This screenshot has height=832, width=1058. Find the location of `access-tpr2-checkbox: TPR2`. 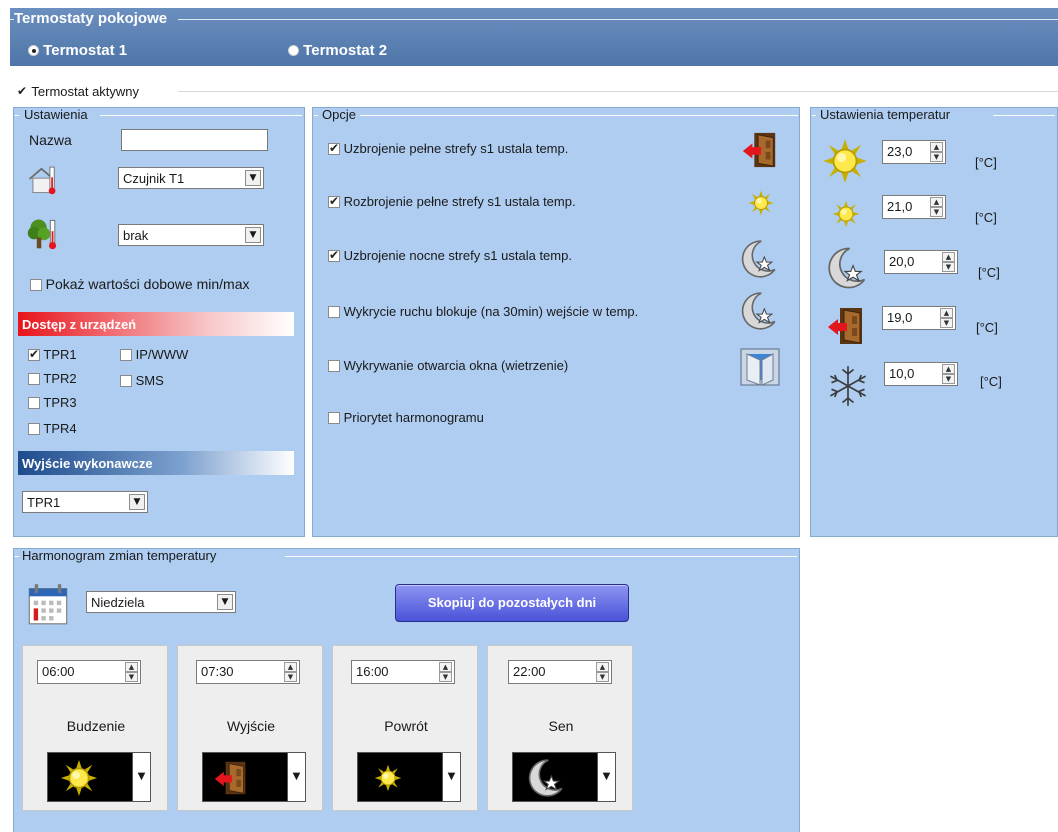

access-tpr2-checkbox: TPR2 is located at coordinates (52, 378).